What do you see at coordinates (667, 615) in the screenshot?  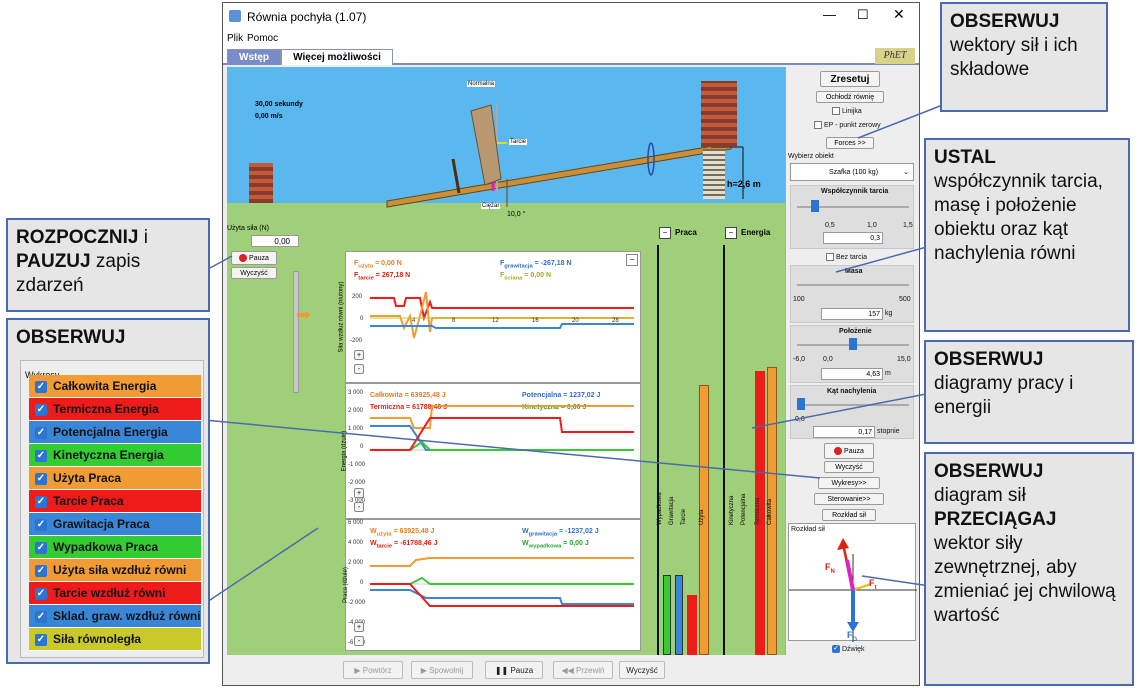 I see `net-work-bar` at bounding box center [667, 615].